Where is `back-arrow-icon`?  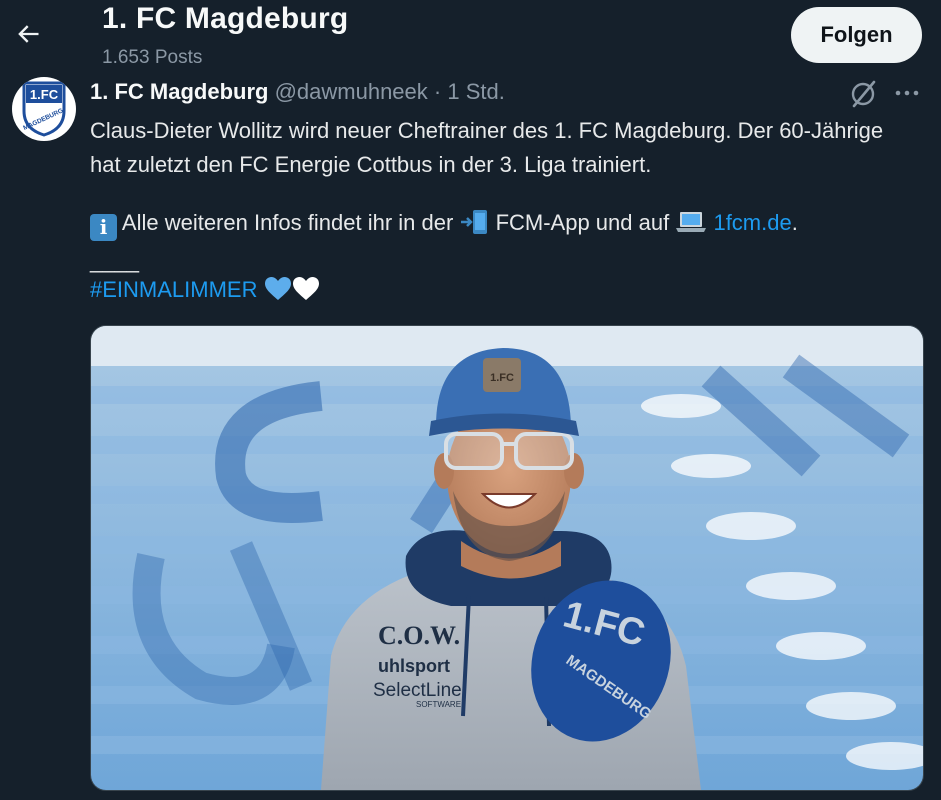
back-arrow-icon is located at coordinates (28, 34).